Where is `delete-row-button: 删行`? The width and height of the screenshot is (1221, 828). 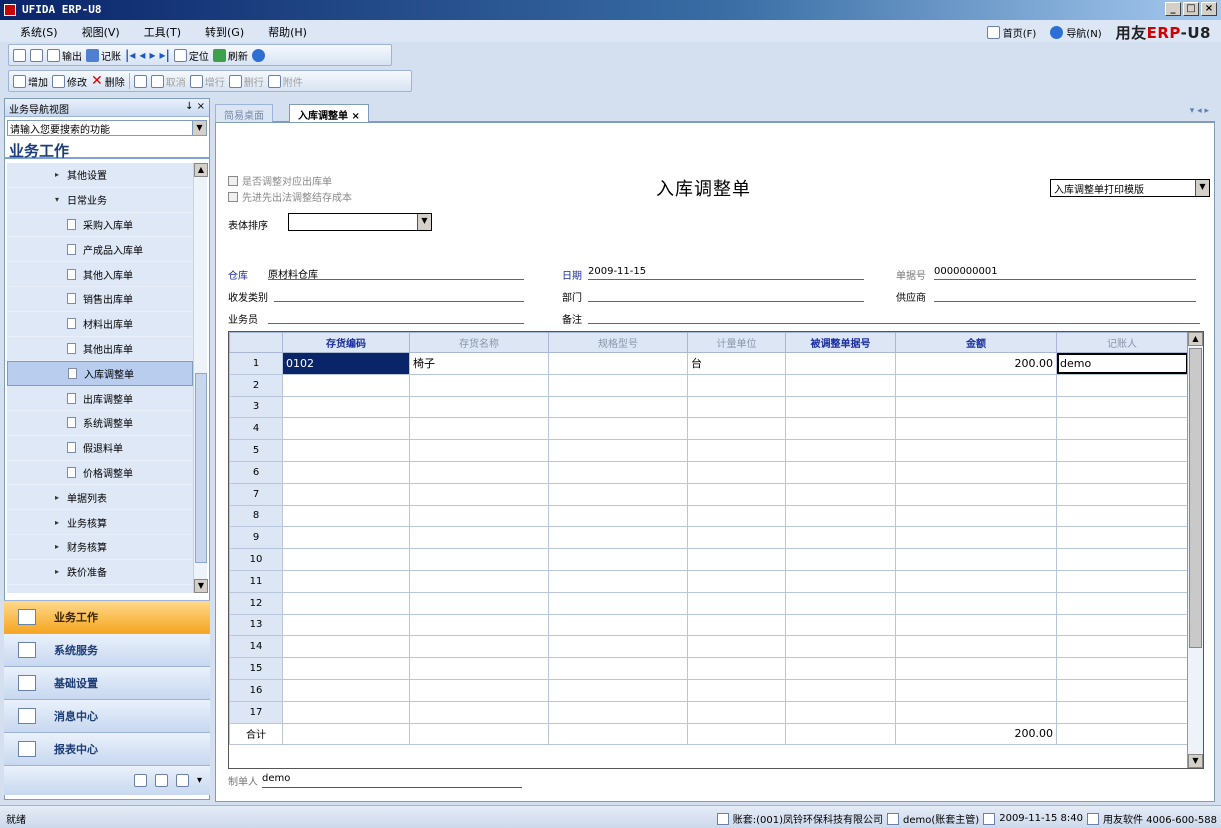 delete-row-button: 删行 is located at coordinates (246, 81).